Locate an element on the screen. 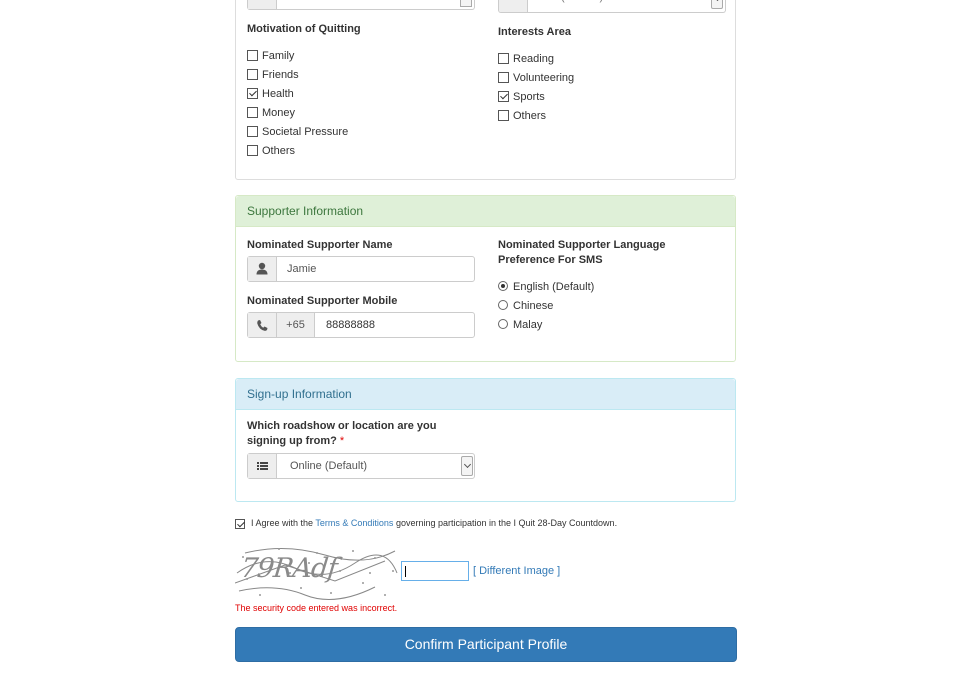 The width and height of the screenshot is (960, 677). radio-label: English (Default) is located at coordinates (554, 287).